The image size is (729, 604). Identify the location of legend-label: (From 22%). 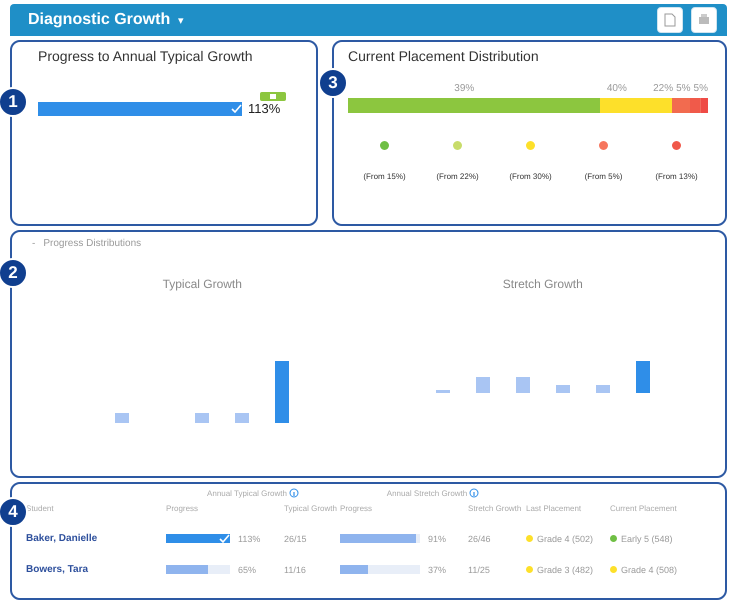
(457, 176).